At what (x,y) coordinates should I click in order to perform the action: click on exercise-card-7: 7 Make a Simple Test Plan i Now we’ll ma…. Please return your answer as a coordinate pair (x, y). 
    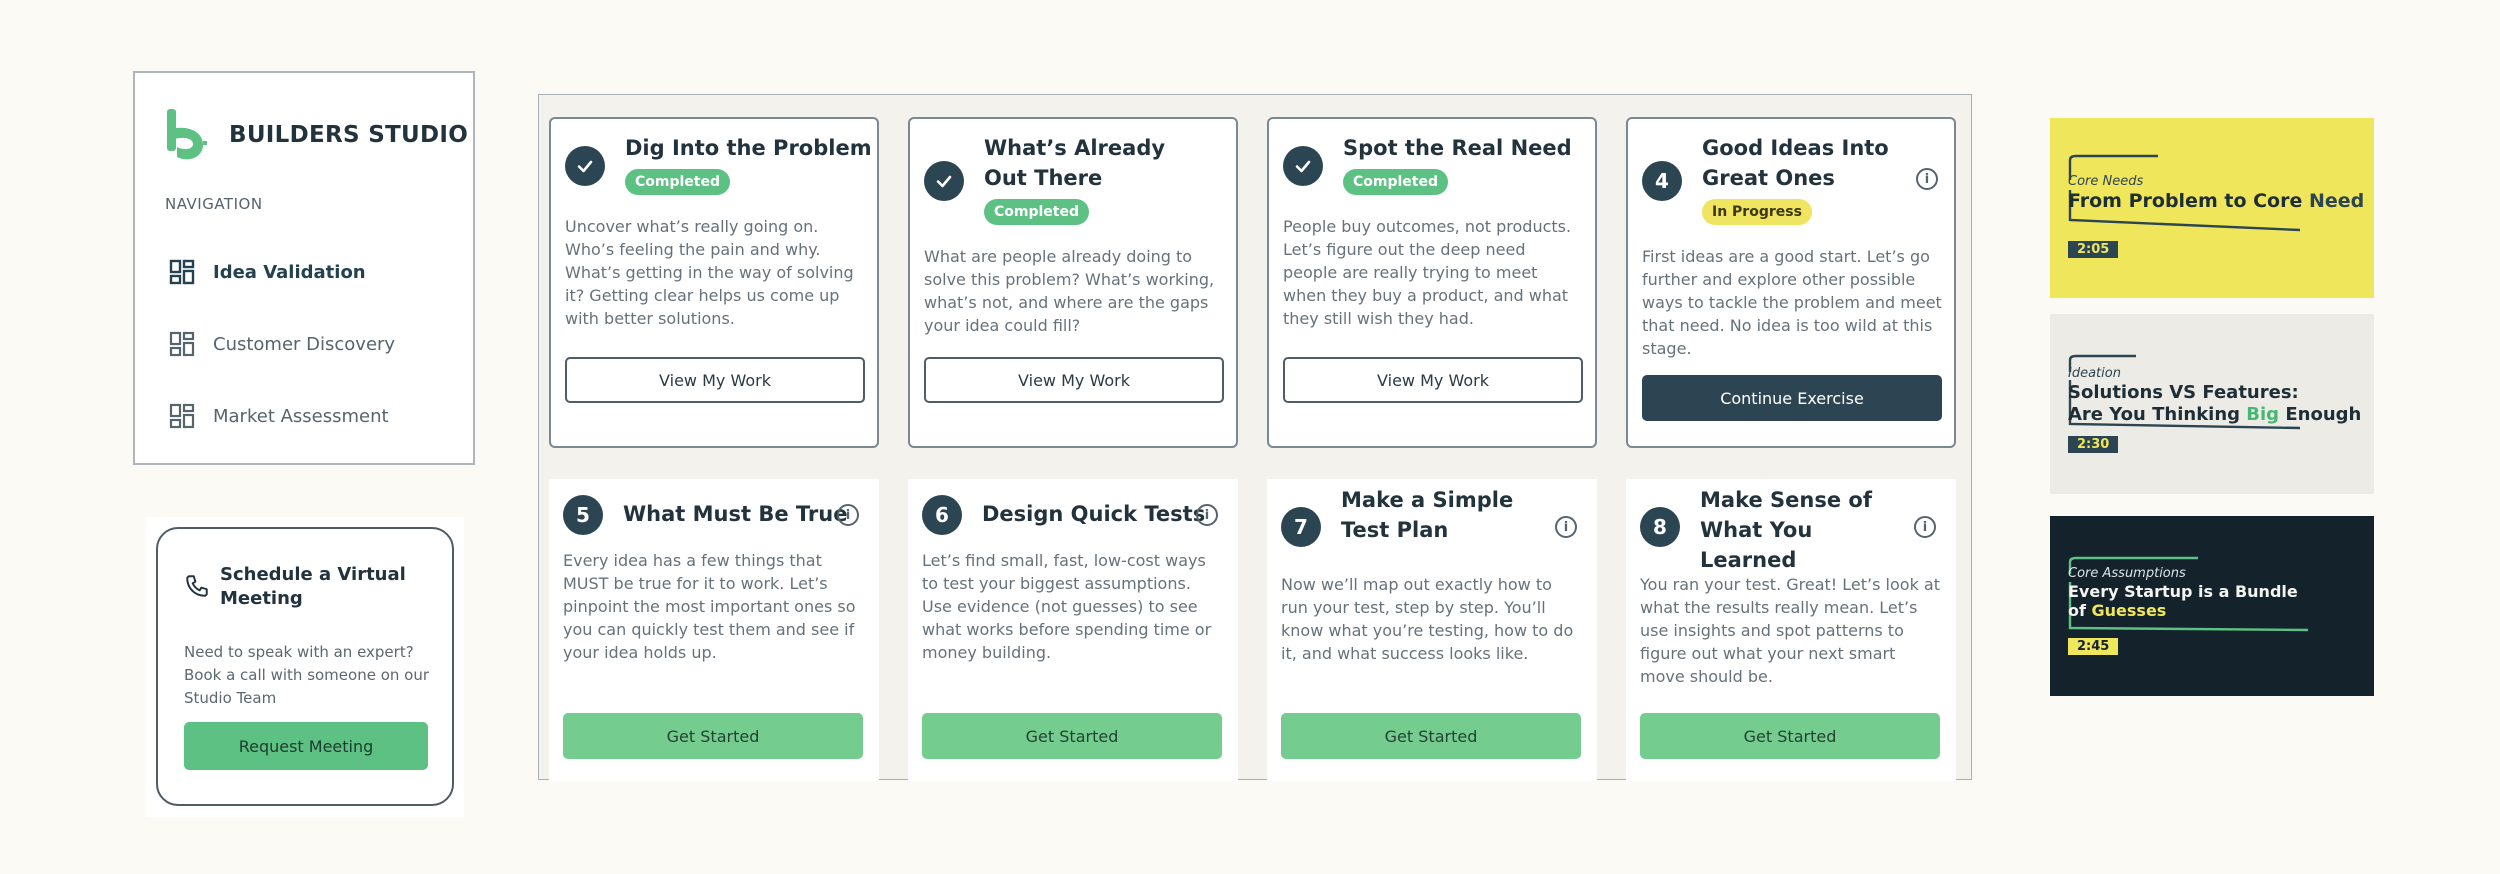
    Looking at the image, I should click on (1432, 630).